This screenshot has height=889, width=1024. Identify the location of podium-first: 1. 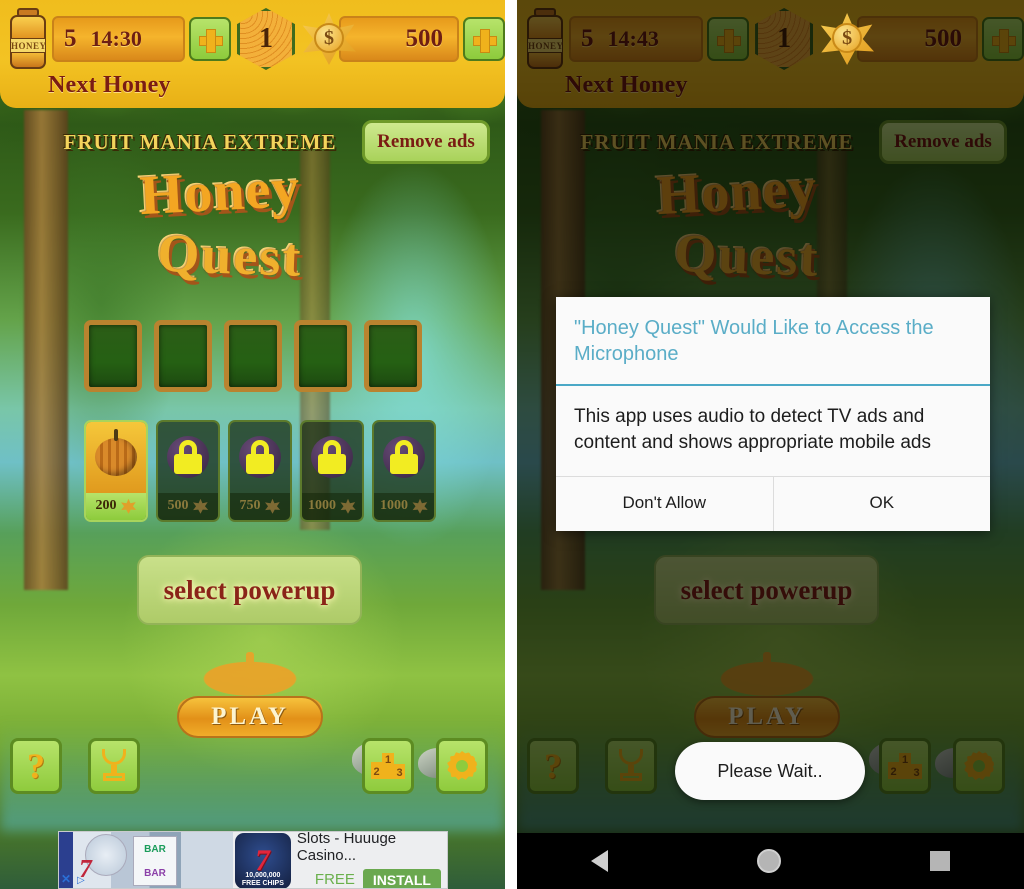
(388, 766).